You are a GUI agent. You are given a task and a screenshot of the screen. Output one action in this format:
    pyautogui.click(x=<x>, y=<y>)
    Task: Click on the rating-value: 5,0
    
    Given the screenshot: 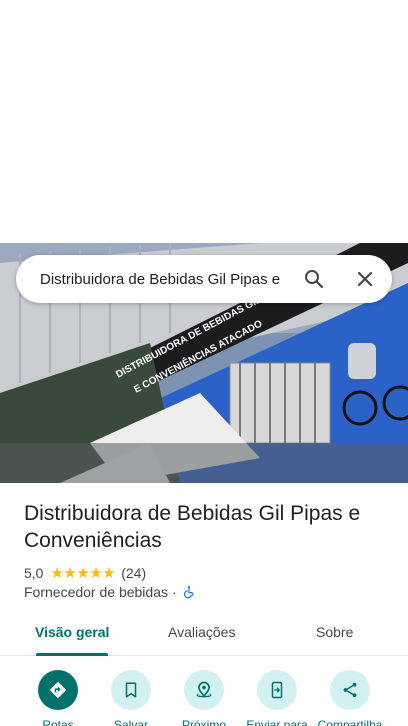 What is the action you would take?
    pyautogui.click(x=34, y=573)
    